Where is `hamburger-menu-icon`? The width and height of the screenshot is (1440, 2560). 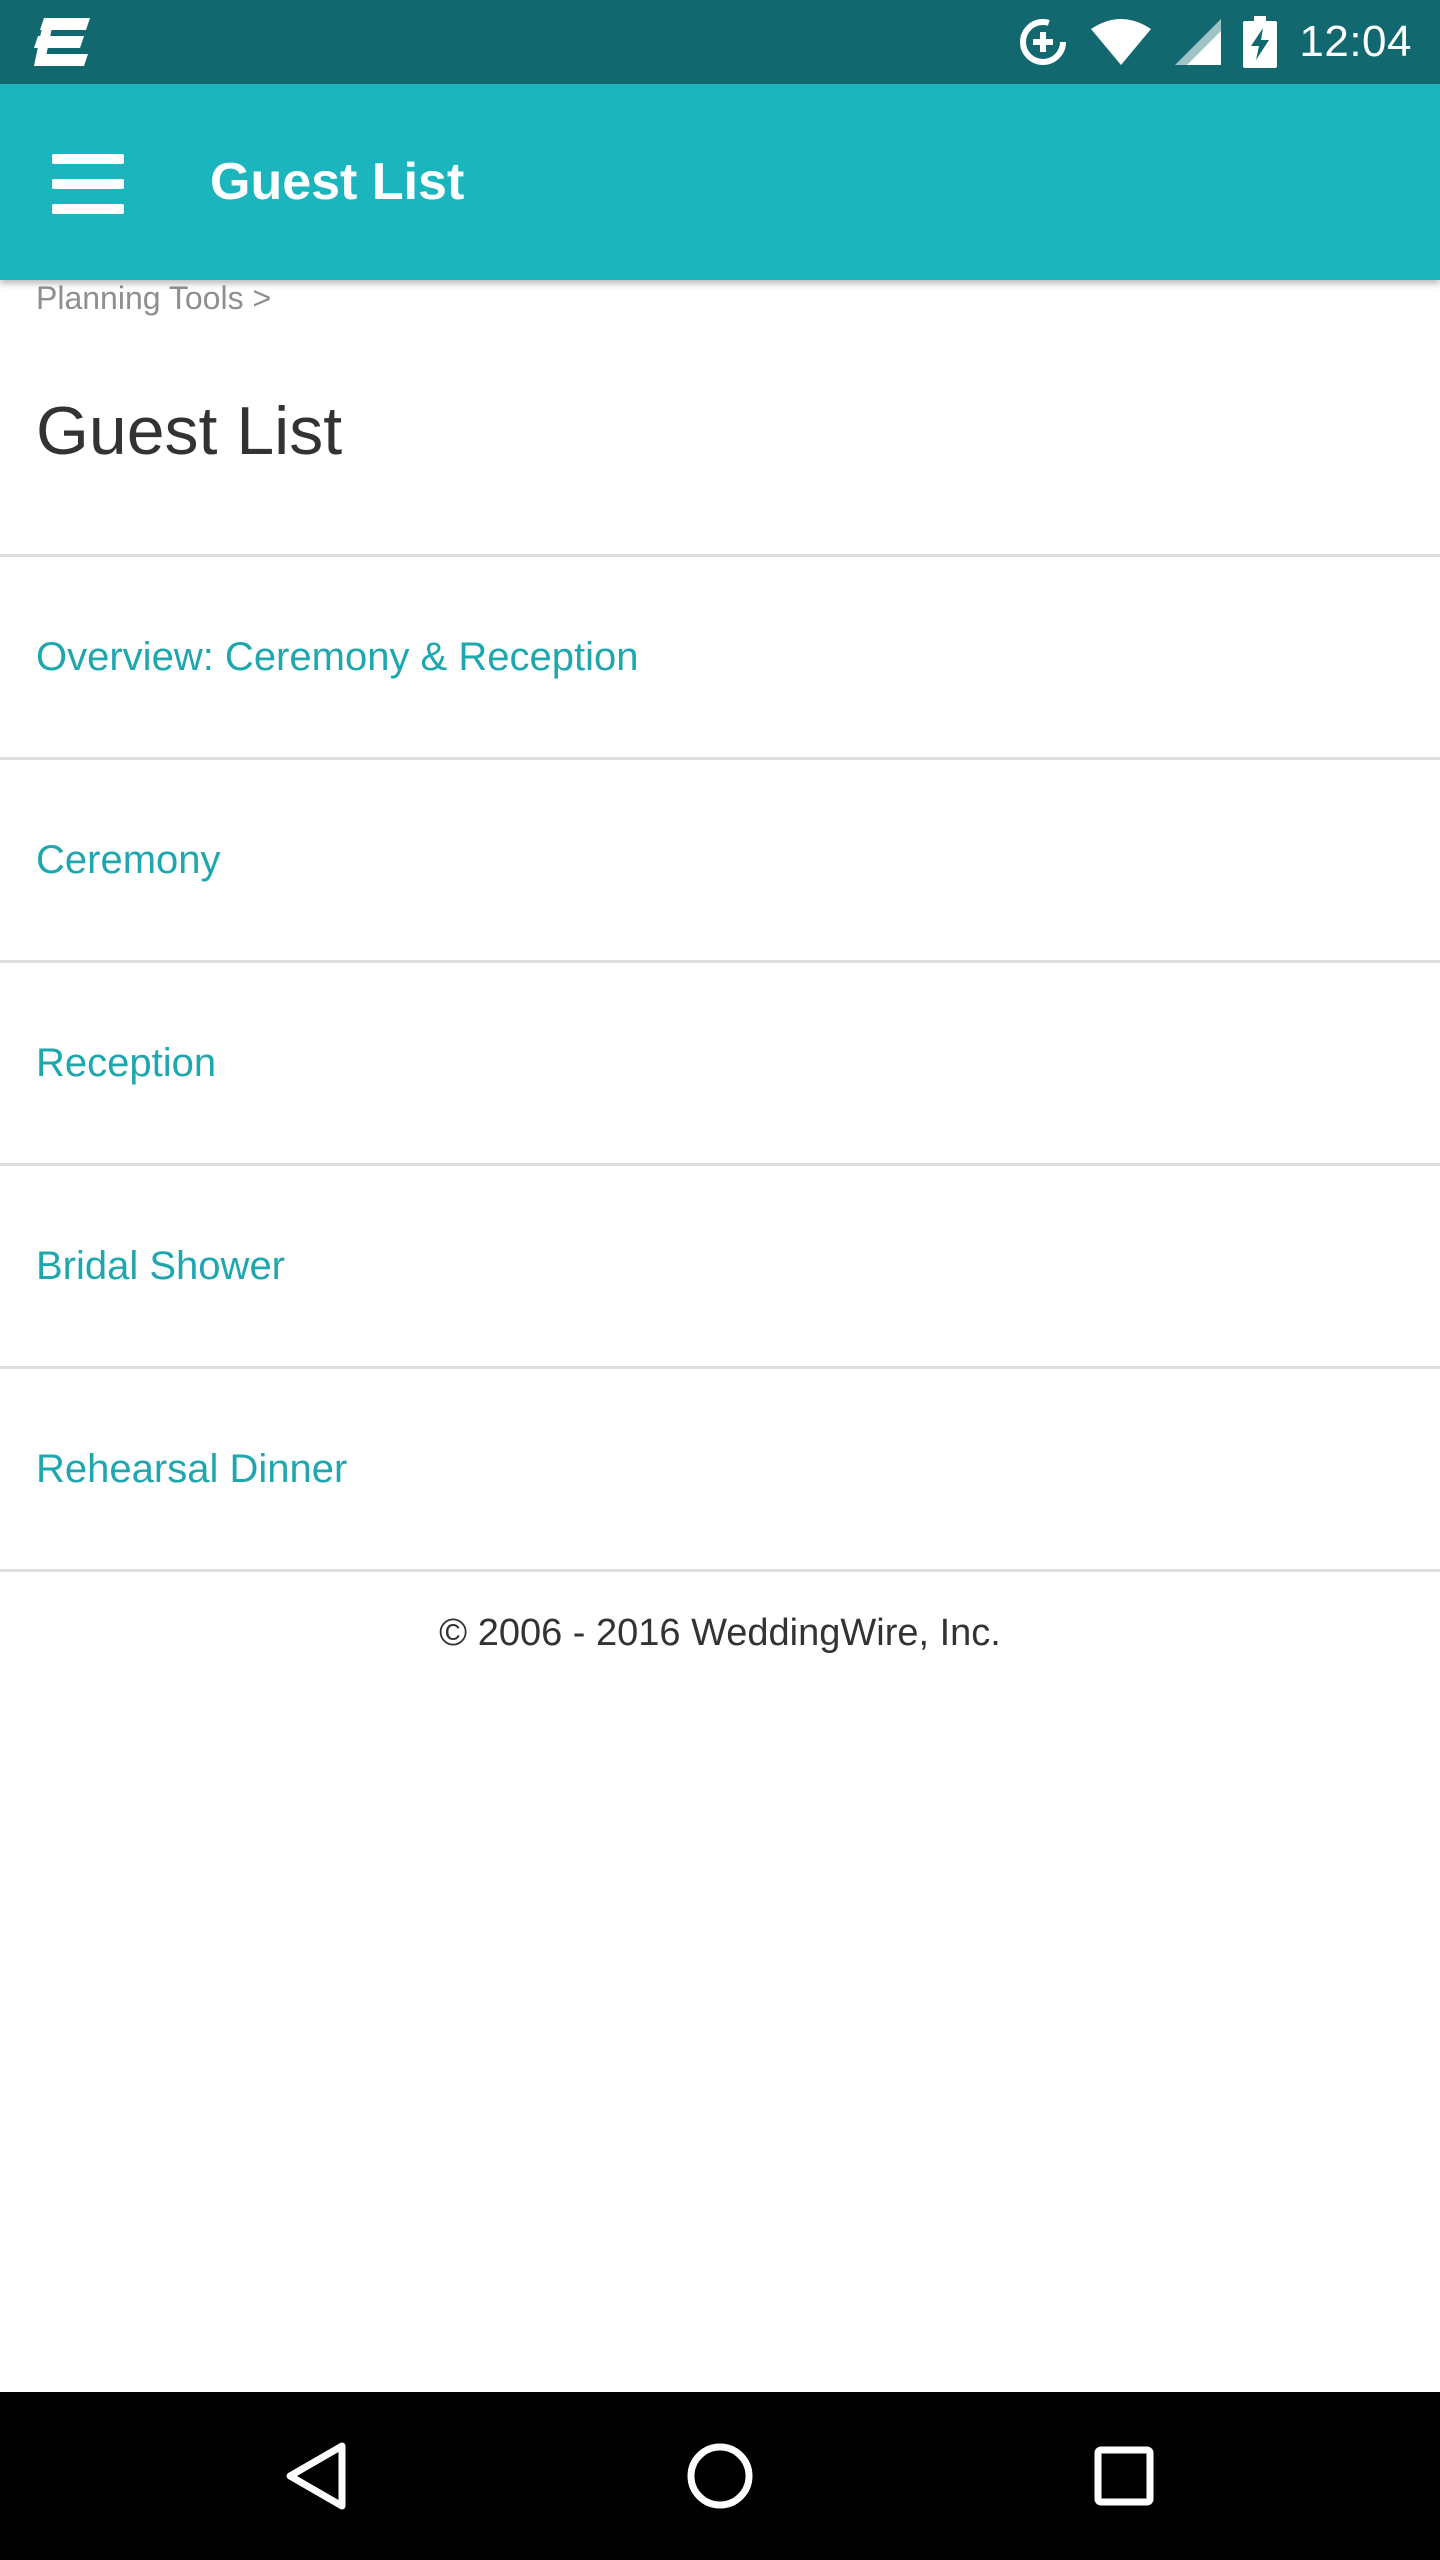 hamburger-menu-icon is located at coordinates (88, 184).